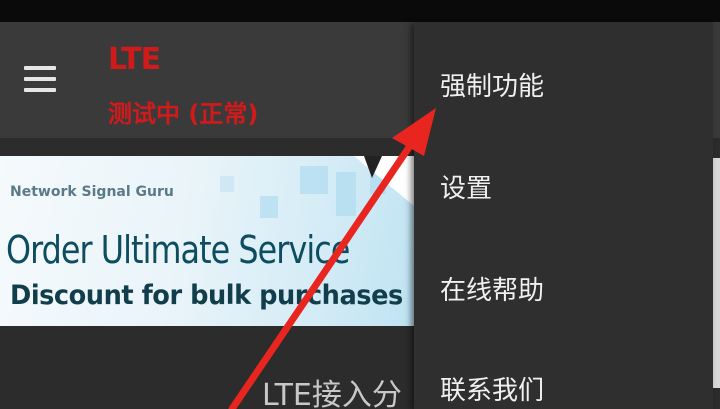 The width and height of the screenshot is (720, 409). What do you see at coordinates (492, 288) in the screenshot?
I see `menu-item-online-help: 在线帮助` at bounding box center [492, 288].